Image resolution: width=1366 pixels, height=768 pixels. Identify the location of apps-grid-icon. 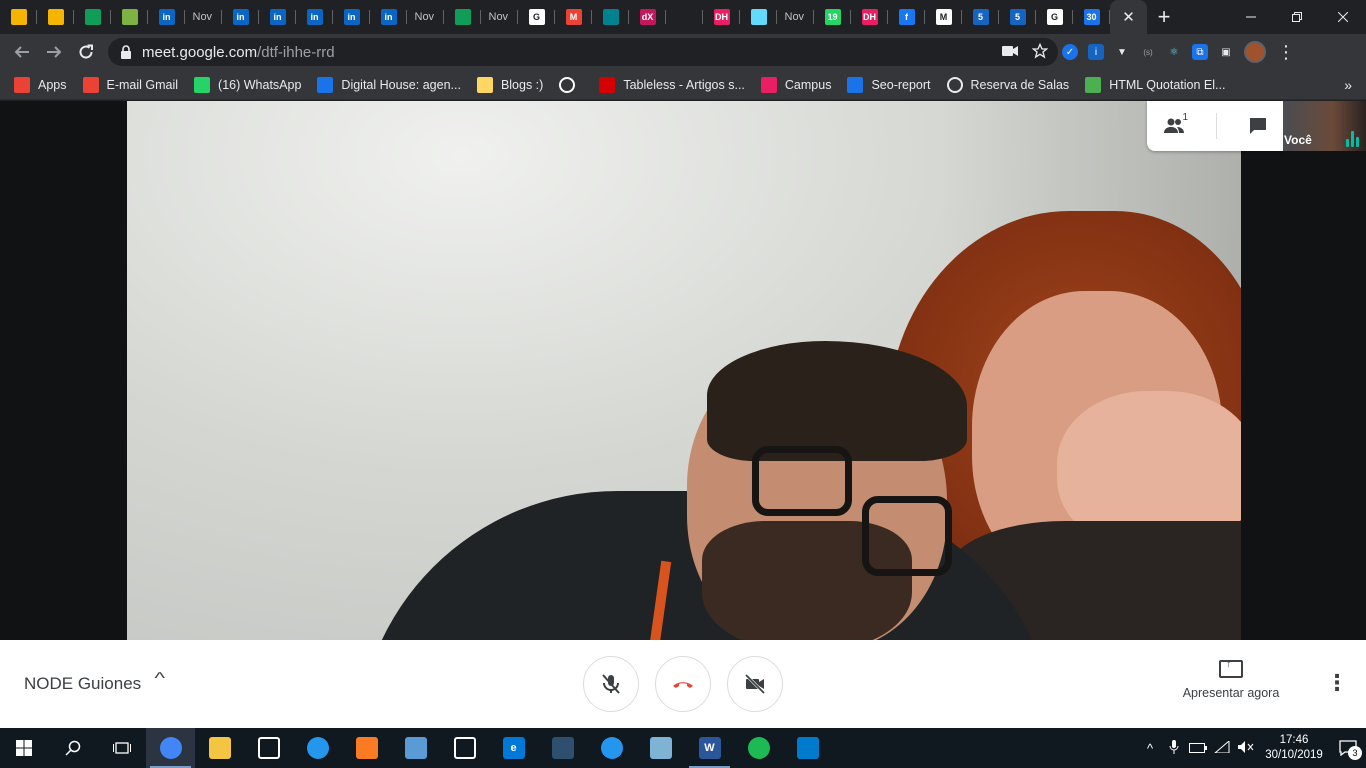
(22, 84).